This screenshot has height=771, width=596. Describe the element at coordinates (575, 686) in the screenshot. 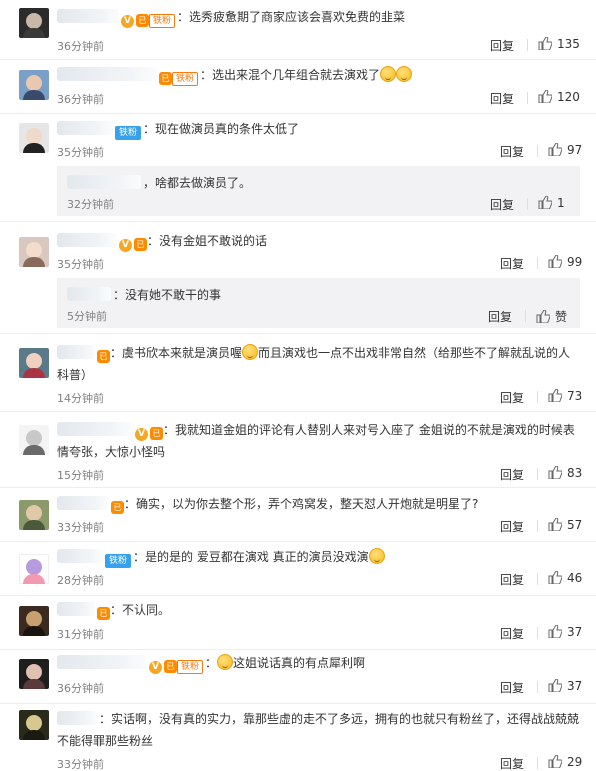

I see `like-count: 37` at that location.